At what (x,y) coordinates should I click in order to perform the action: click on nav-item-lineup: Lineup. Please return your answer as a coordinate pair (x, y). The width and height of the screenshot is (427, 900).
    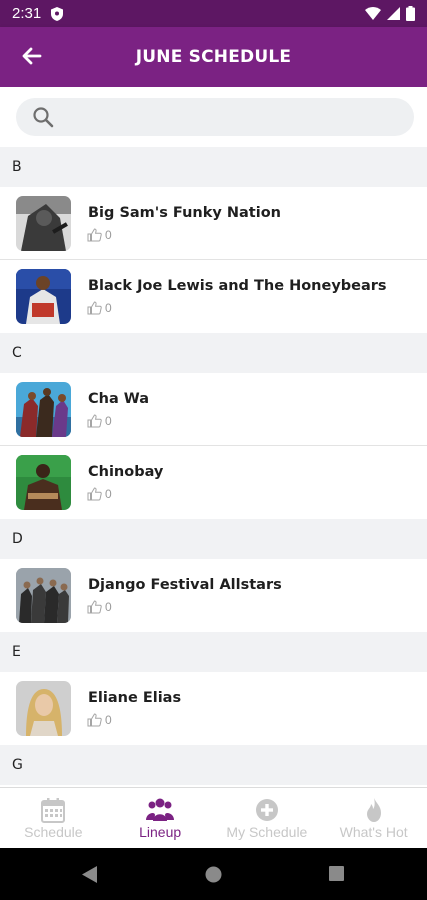
    Looking at the image, I should click on (160, 818).